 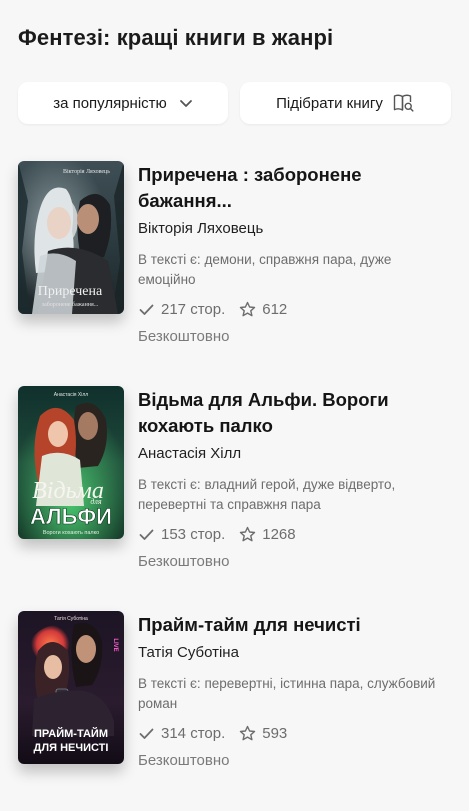 What do you see at coordinates (294, 733) in the screenshot?
I see `book-stats: 314 стор. 593` at bounding box center [294, 733].